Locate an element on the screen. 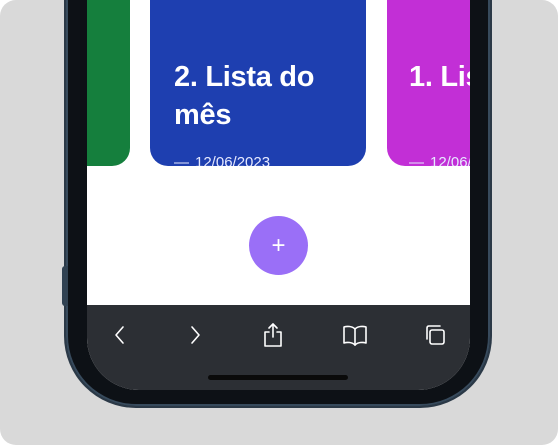 The height and width of the screenshot is (445, 558). back-button is located at coordinates (120, 335).